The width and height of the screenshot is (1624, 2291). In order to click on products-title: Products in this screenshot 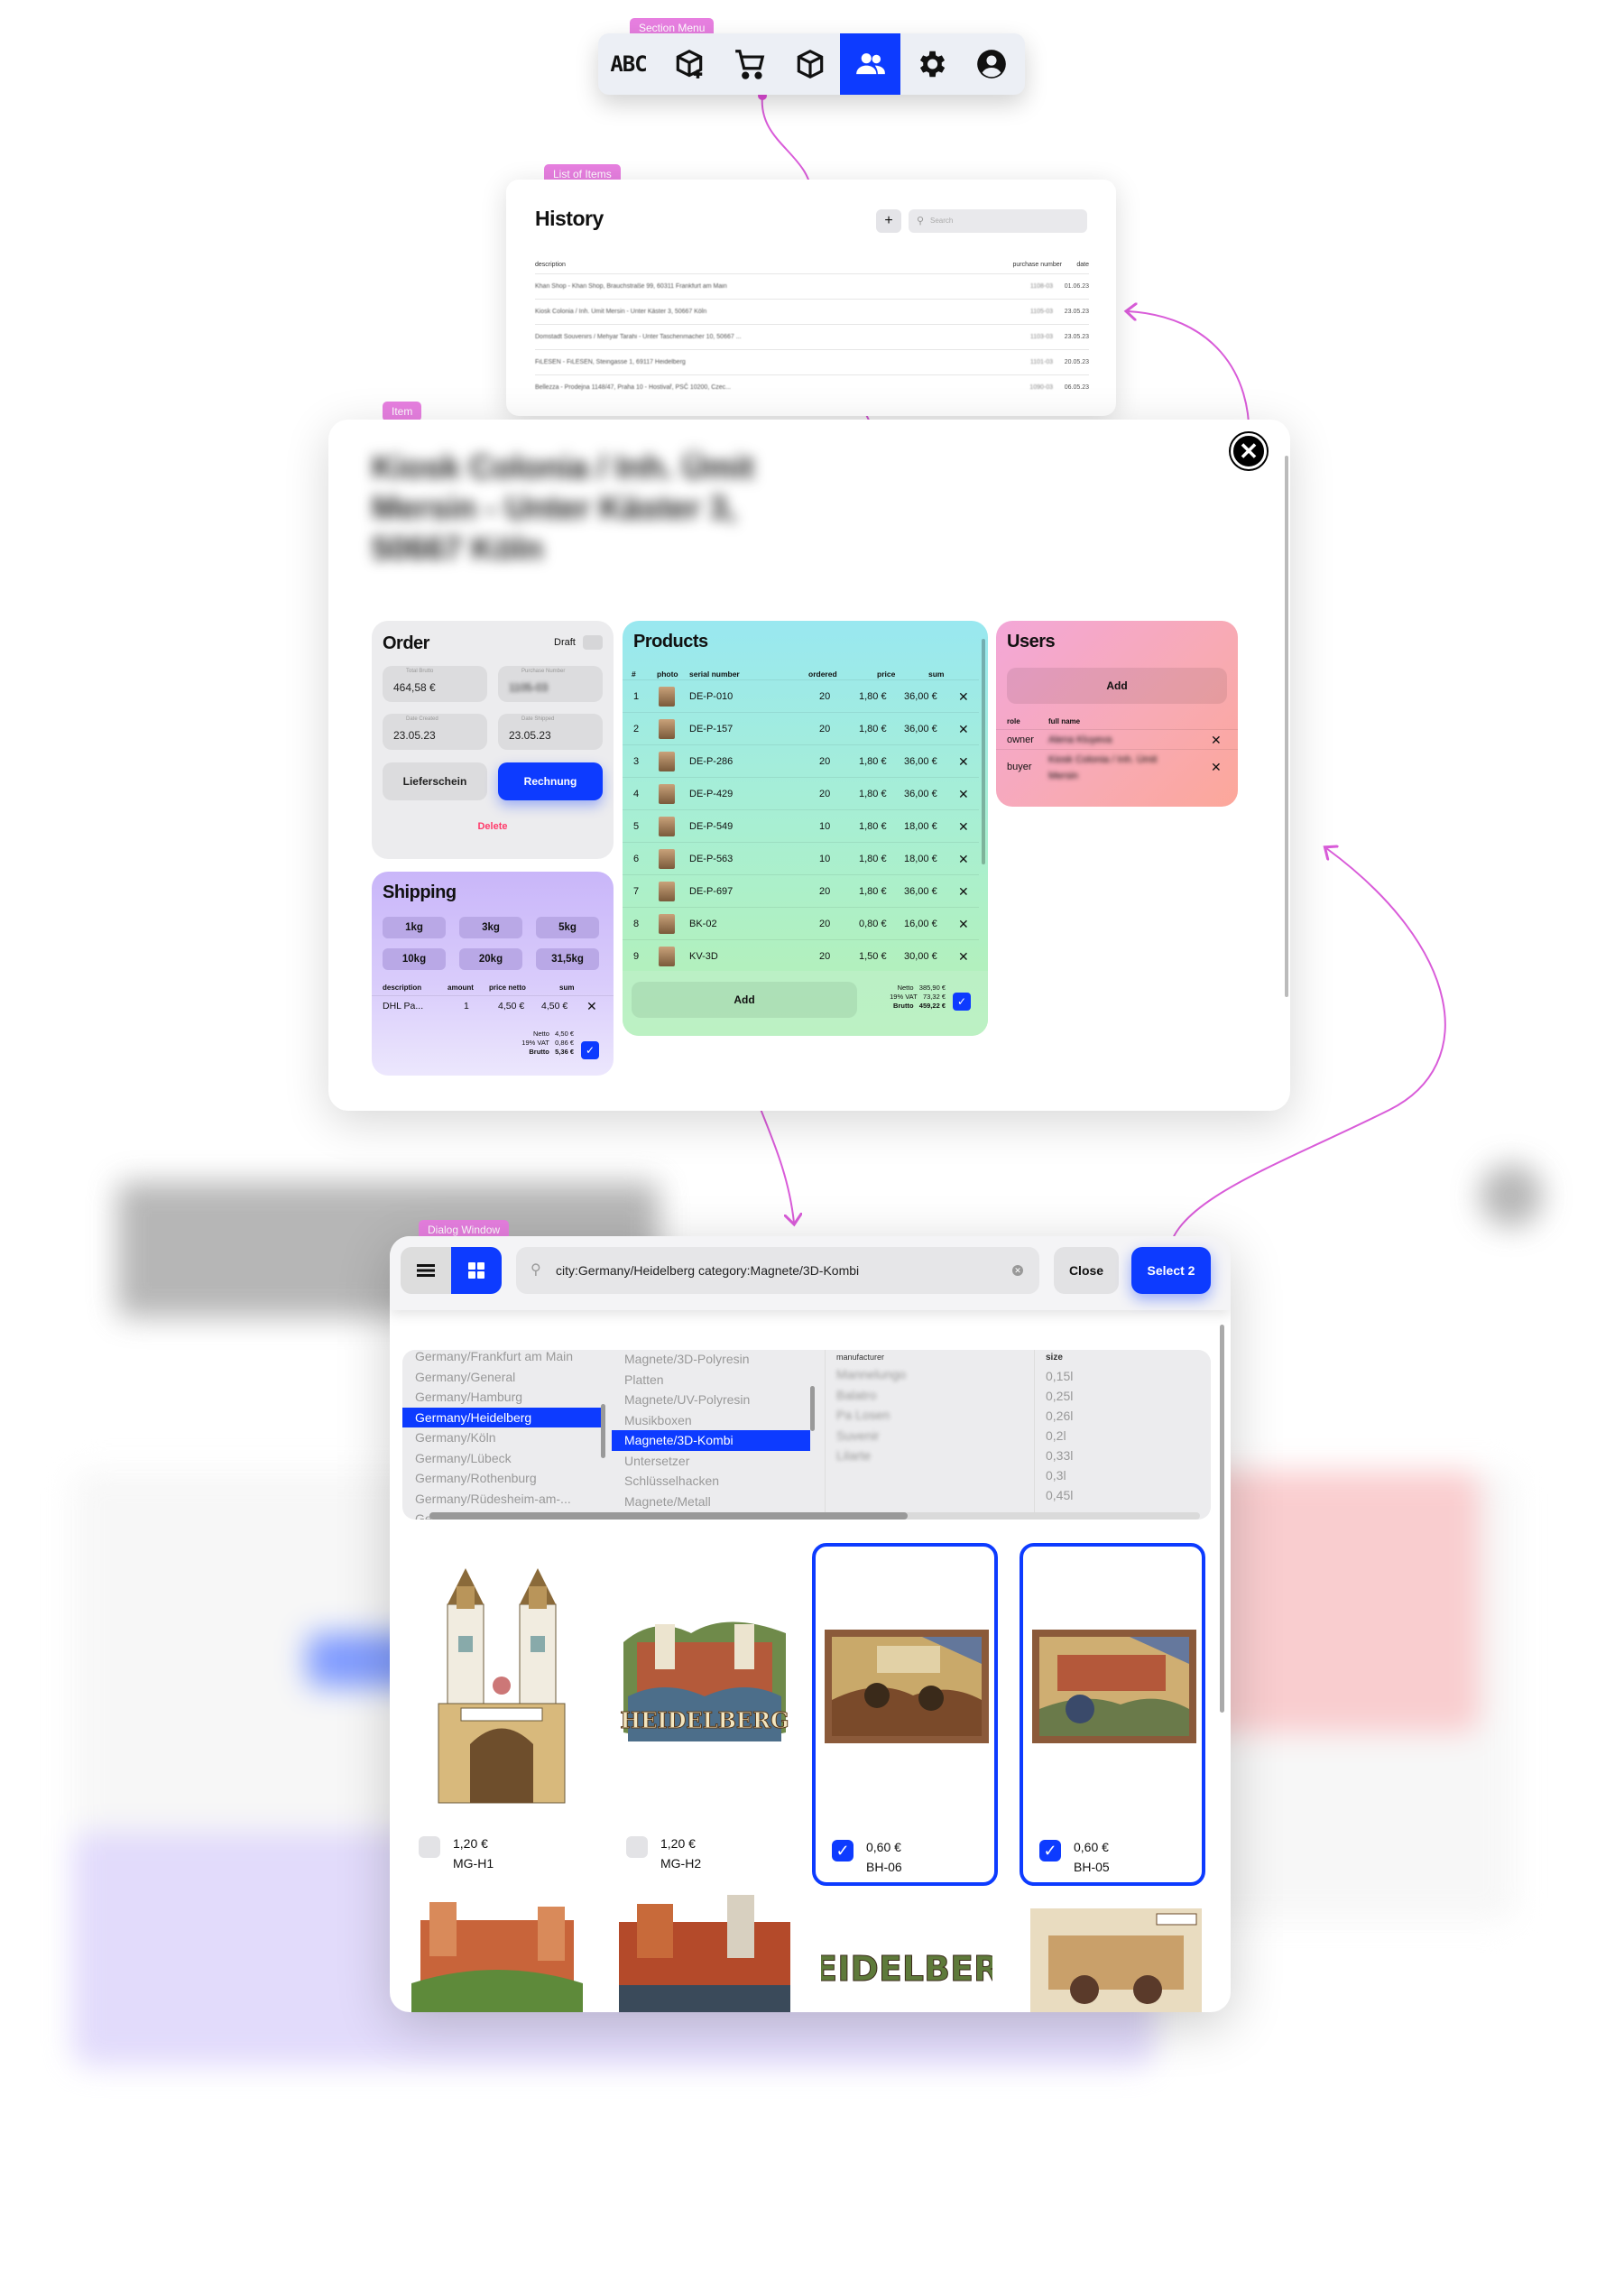, I will do `click(670, 641)`.